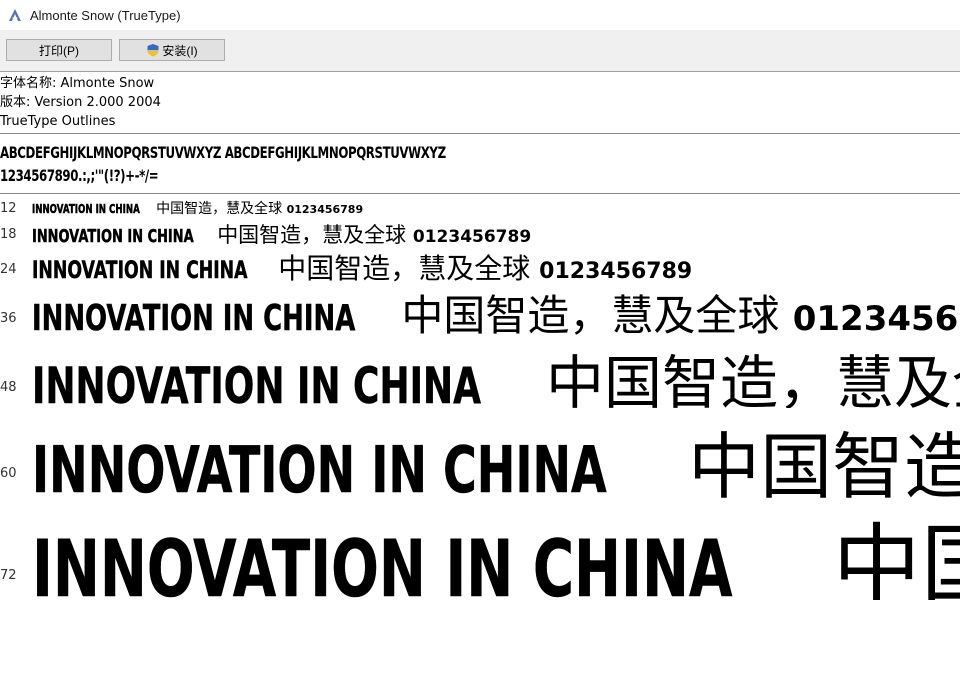 The width and height of the screenshot is (960, 700). Describe the element at coordinates (8, 318) in the screenshot. I see `size-label: 36` at that location.